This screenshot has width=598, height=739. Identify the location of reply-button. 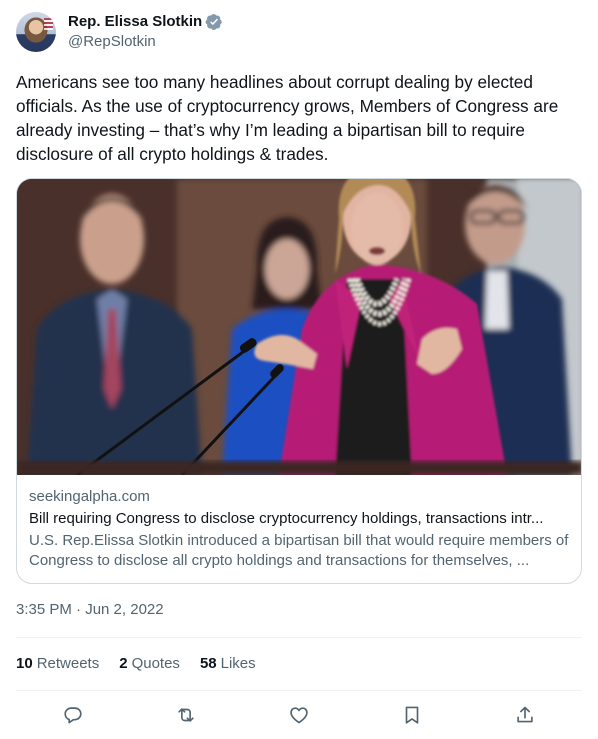
(73, 715).